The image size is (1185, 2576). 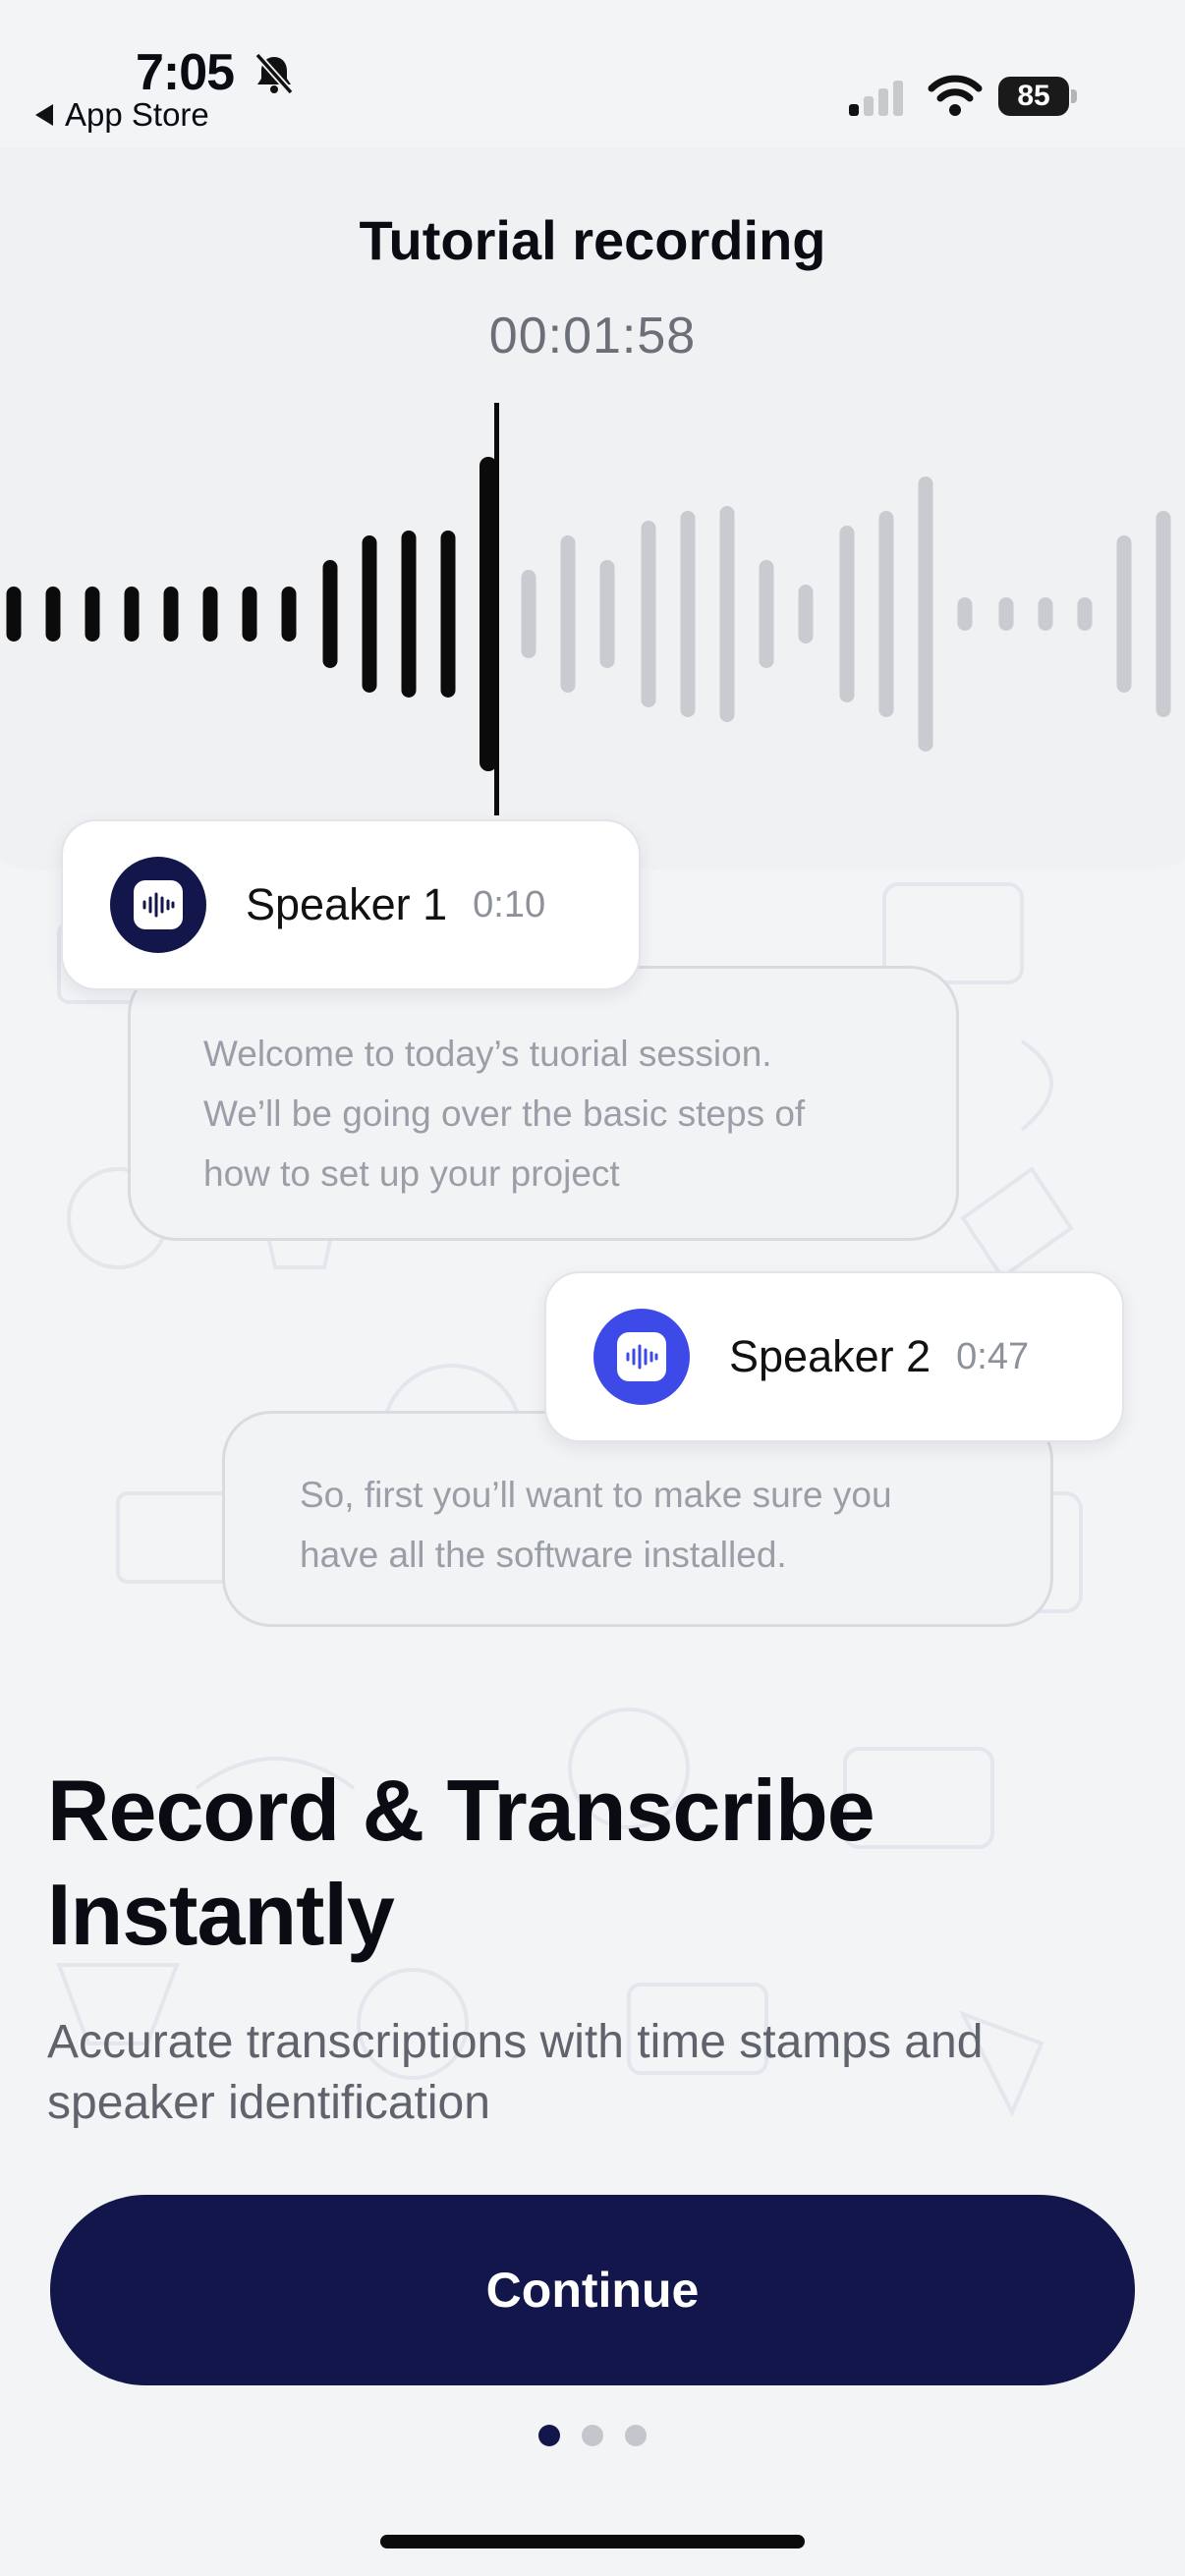 What do you see at coordinates (488, 1054) in the screenshot?
I see `transcript-line: Welcome to today’s tuorial session.` at bounding box center [488, 1054].